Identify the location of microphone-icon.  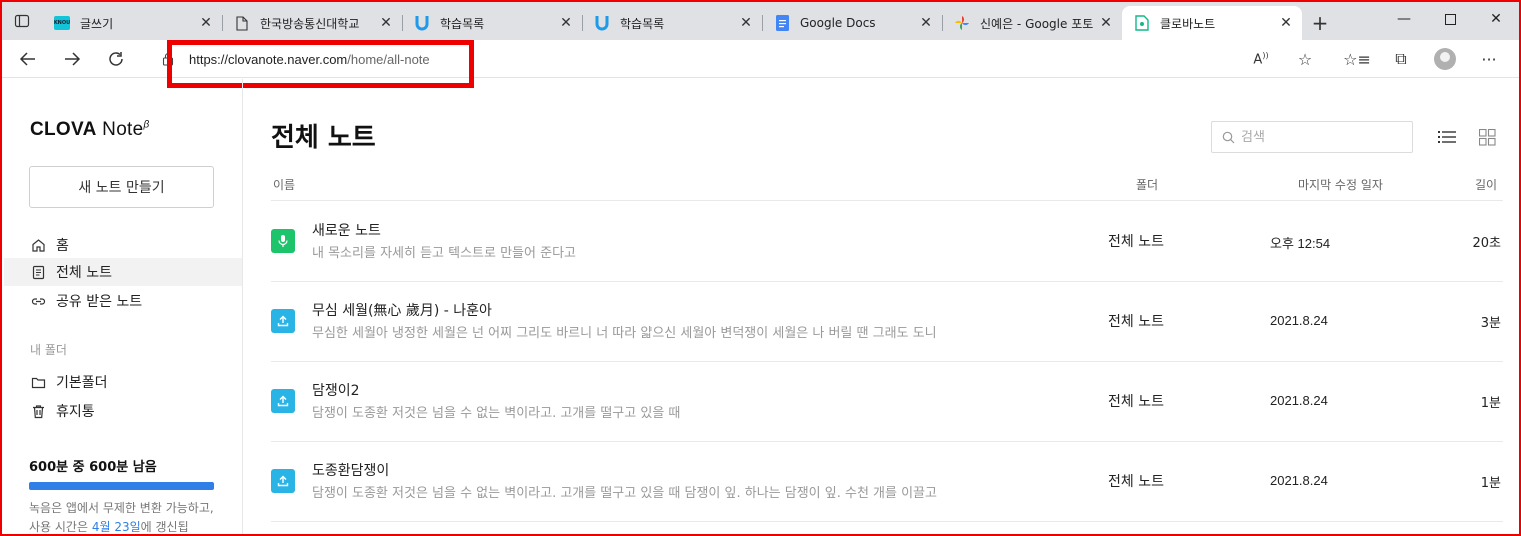
(283, 241).